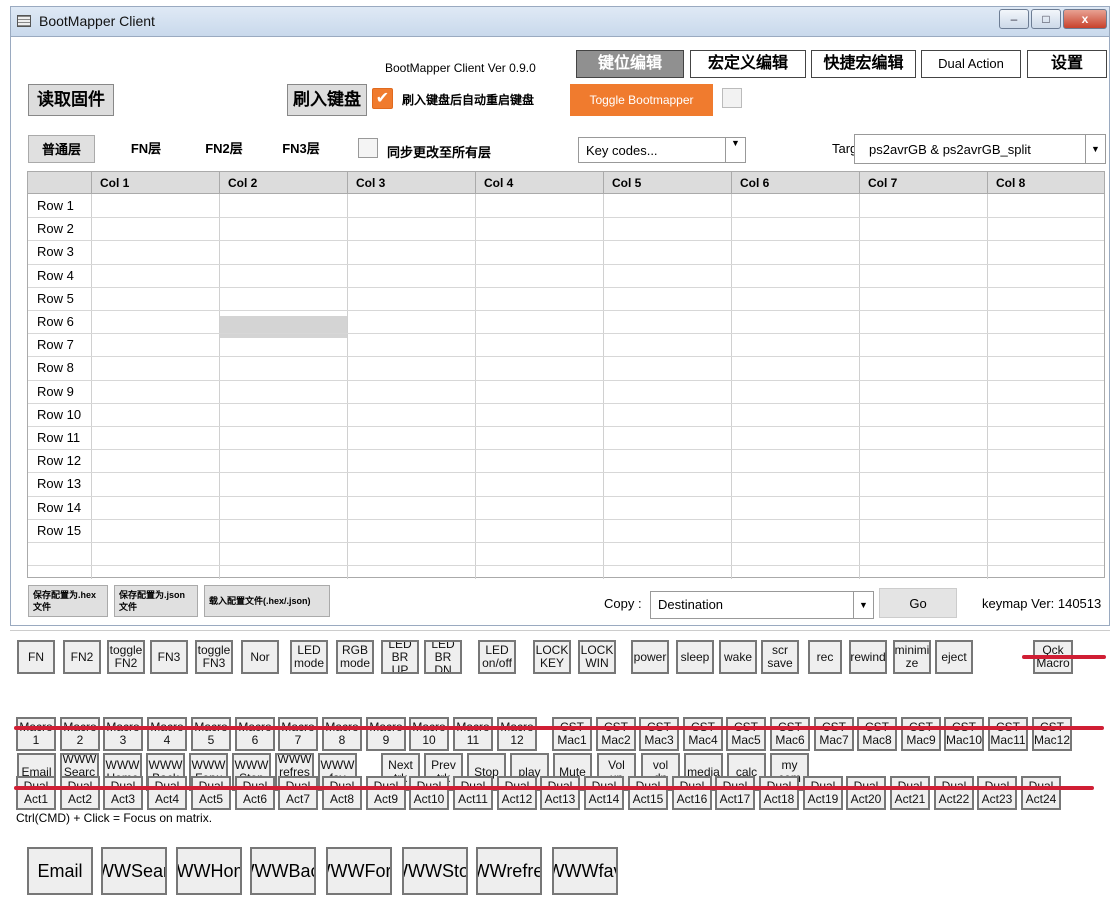  I want to click on layer-fn2: FN2层, so click(224, 149).